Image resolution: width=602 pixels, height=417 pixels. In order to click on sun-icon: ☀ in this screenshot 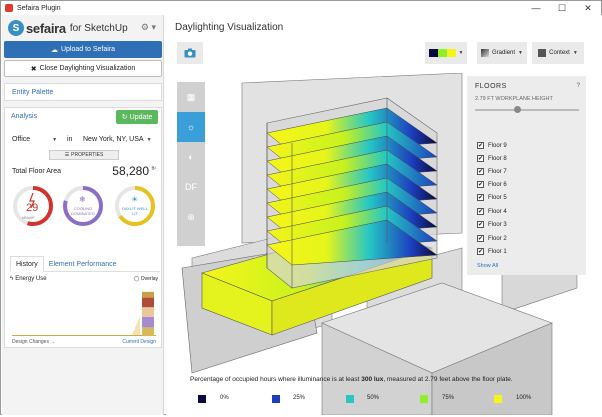, I will do `click(135, 199)`.